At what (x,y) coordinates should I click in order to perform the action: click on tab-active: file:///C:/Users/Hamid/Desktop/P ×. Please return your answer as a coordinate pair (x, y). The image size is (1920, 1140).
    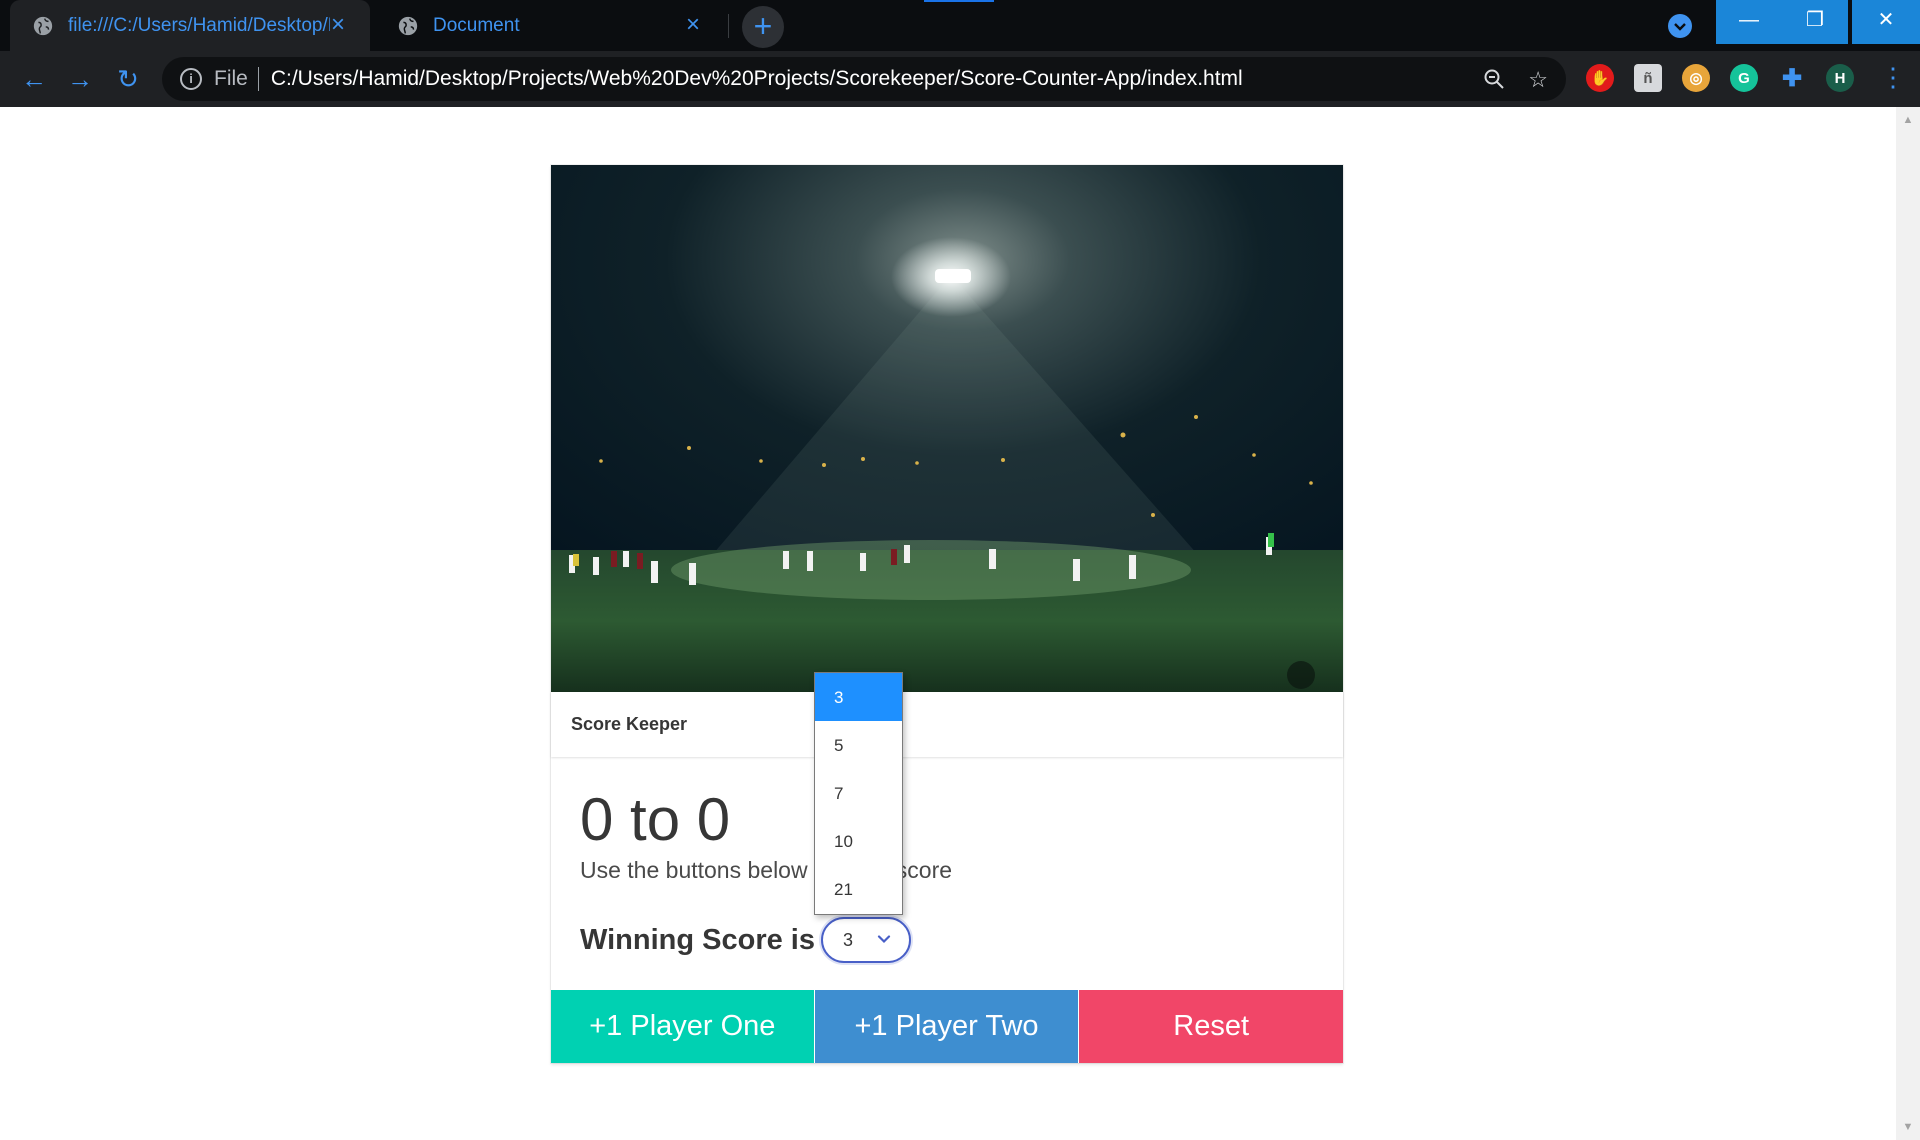
    Looking at the image, I should click on (190, 25).